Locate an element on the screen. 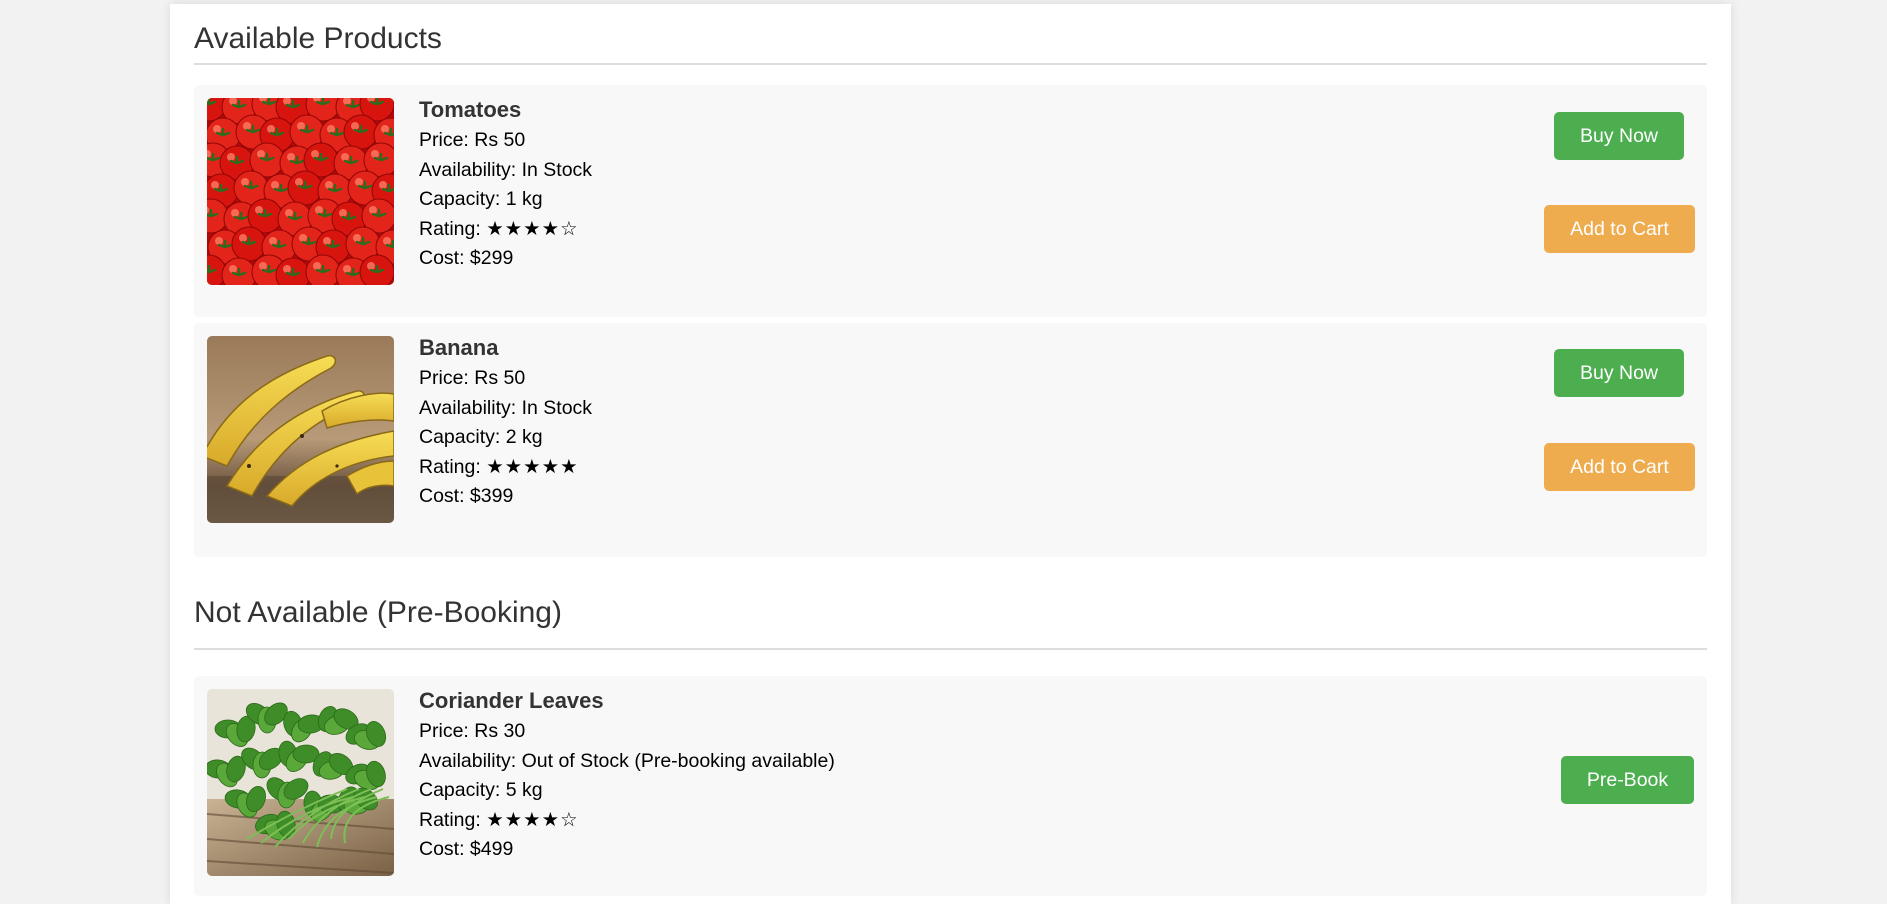 The image size is (1887, 904). available-products-heading: Available Products is located at coordinates (318, 38).